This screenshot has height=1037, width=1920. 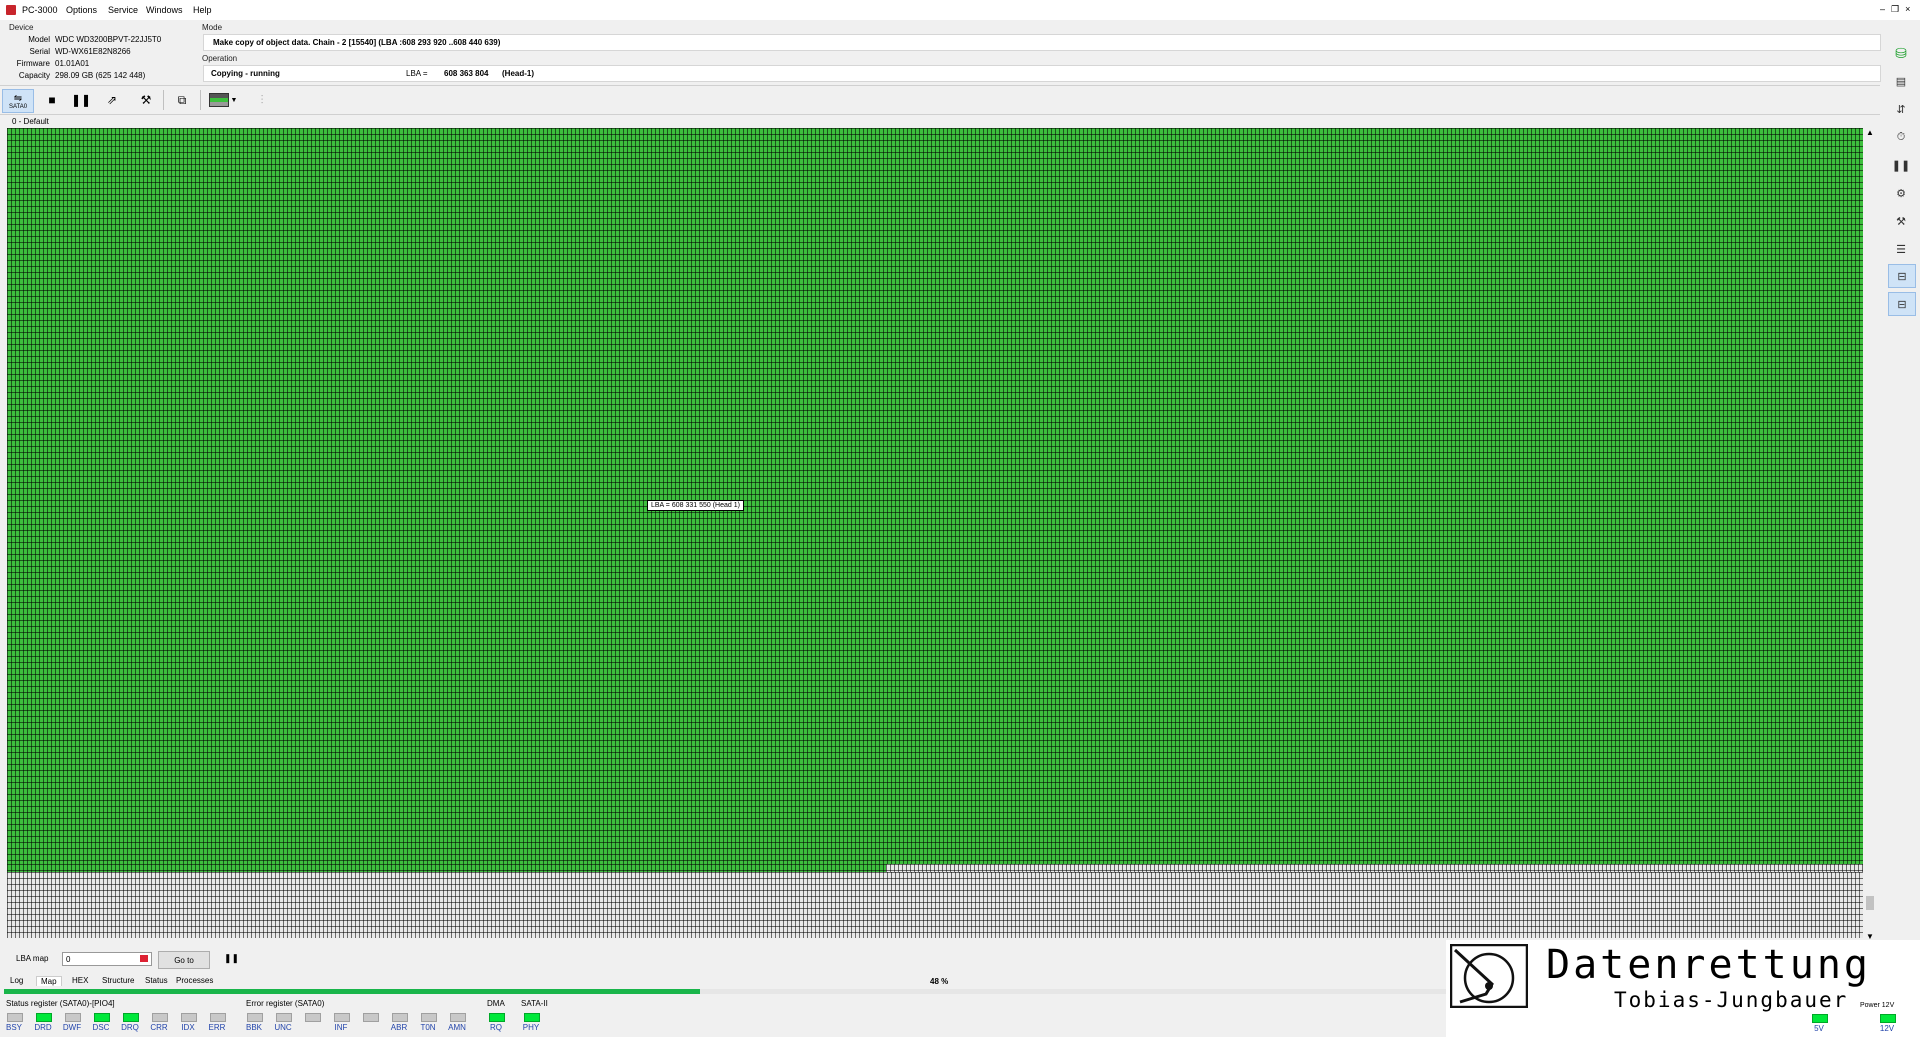 What do you see at coordinates (1870, 536) in the screenshot?
I see `map-scrollbar: ▲ ▼` at bounding box center [1870, 536].